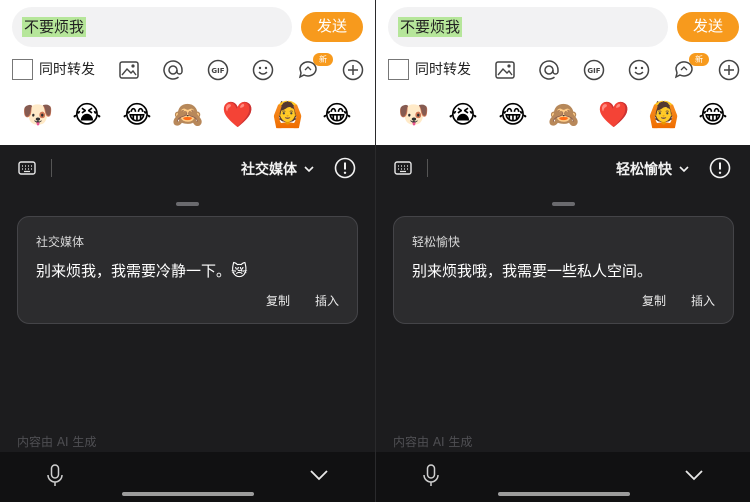 The height and width of the screenshot is (502, 750). Describe the element at coordinates (239, 270) in the screenshot. I see `card-emoji: 😿` at that location.